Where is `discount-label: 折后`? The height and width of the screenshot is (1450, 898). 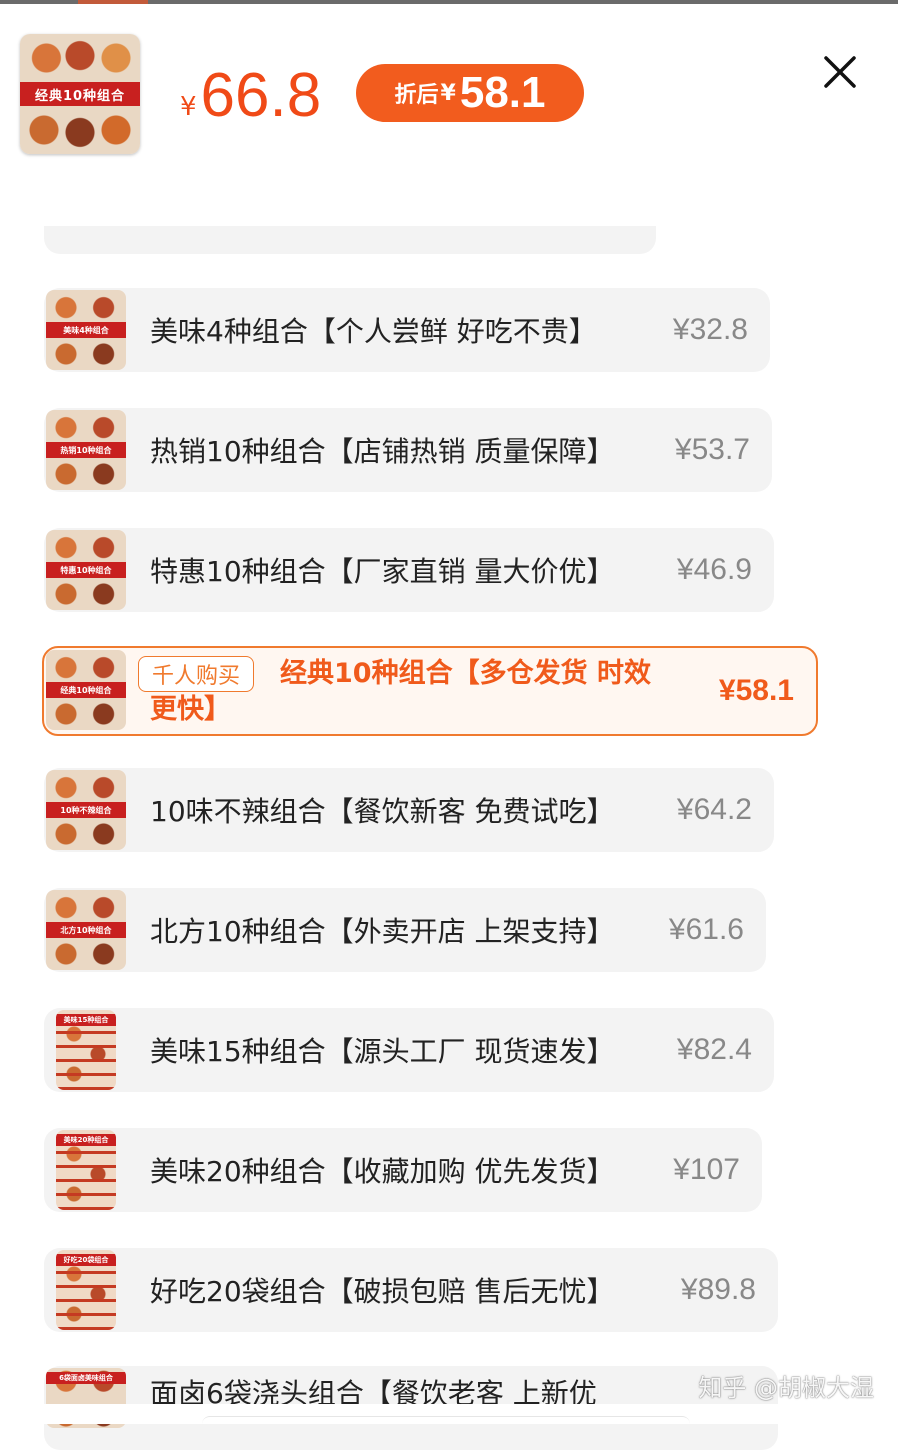 discount-label: 折后 is located at coordinates (416, 95).